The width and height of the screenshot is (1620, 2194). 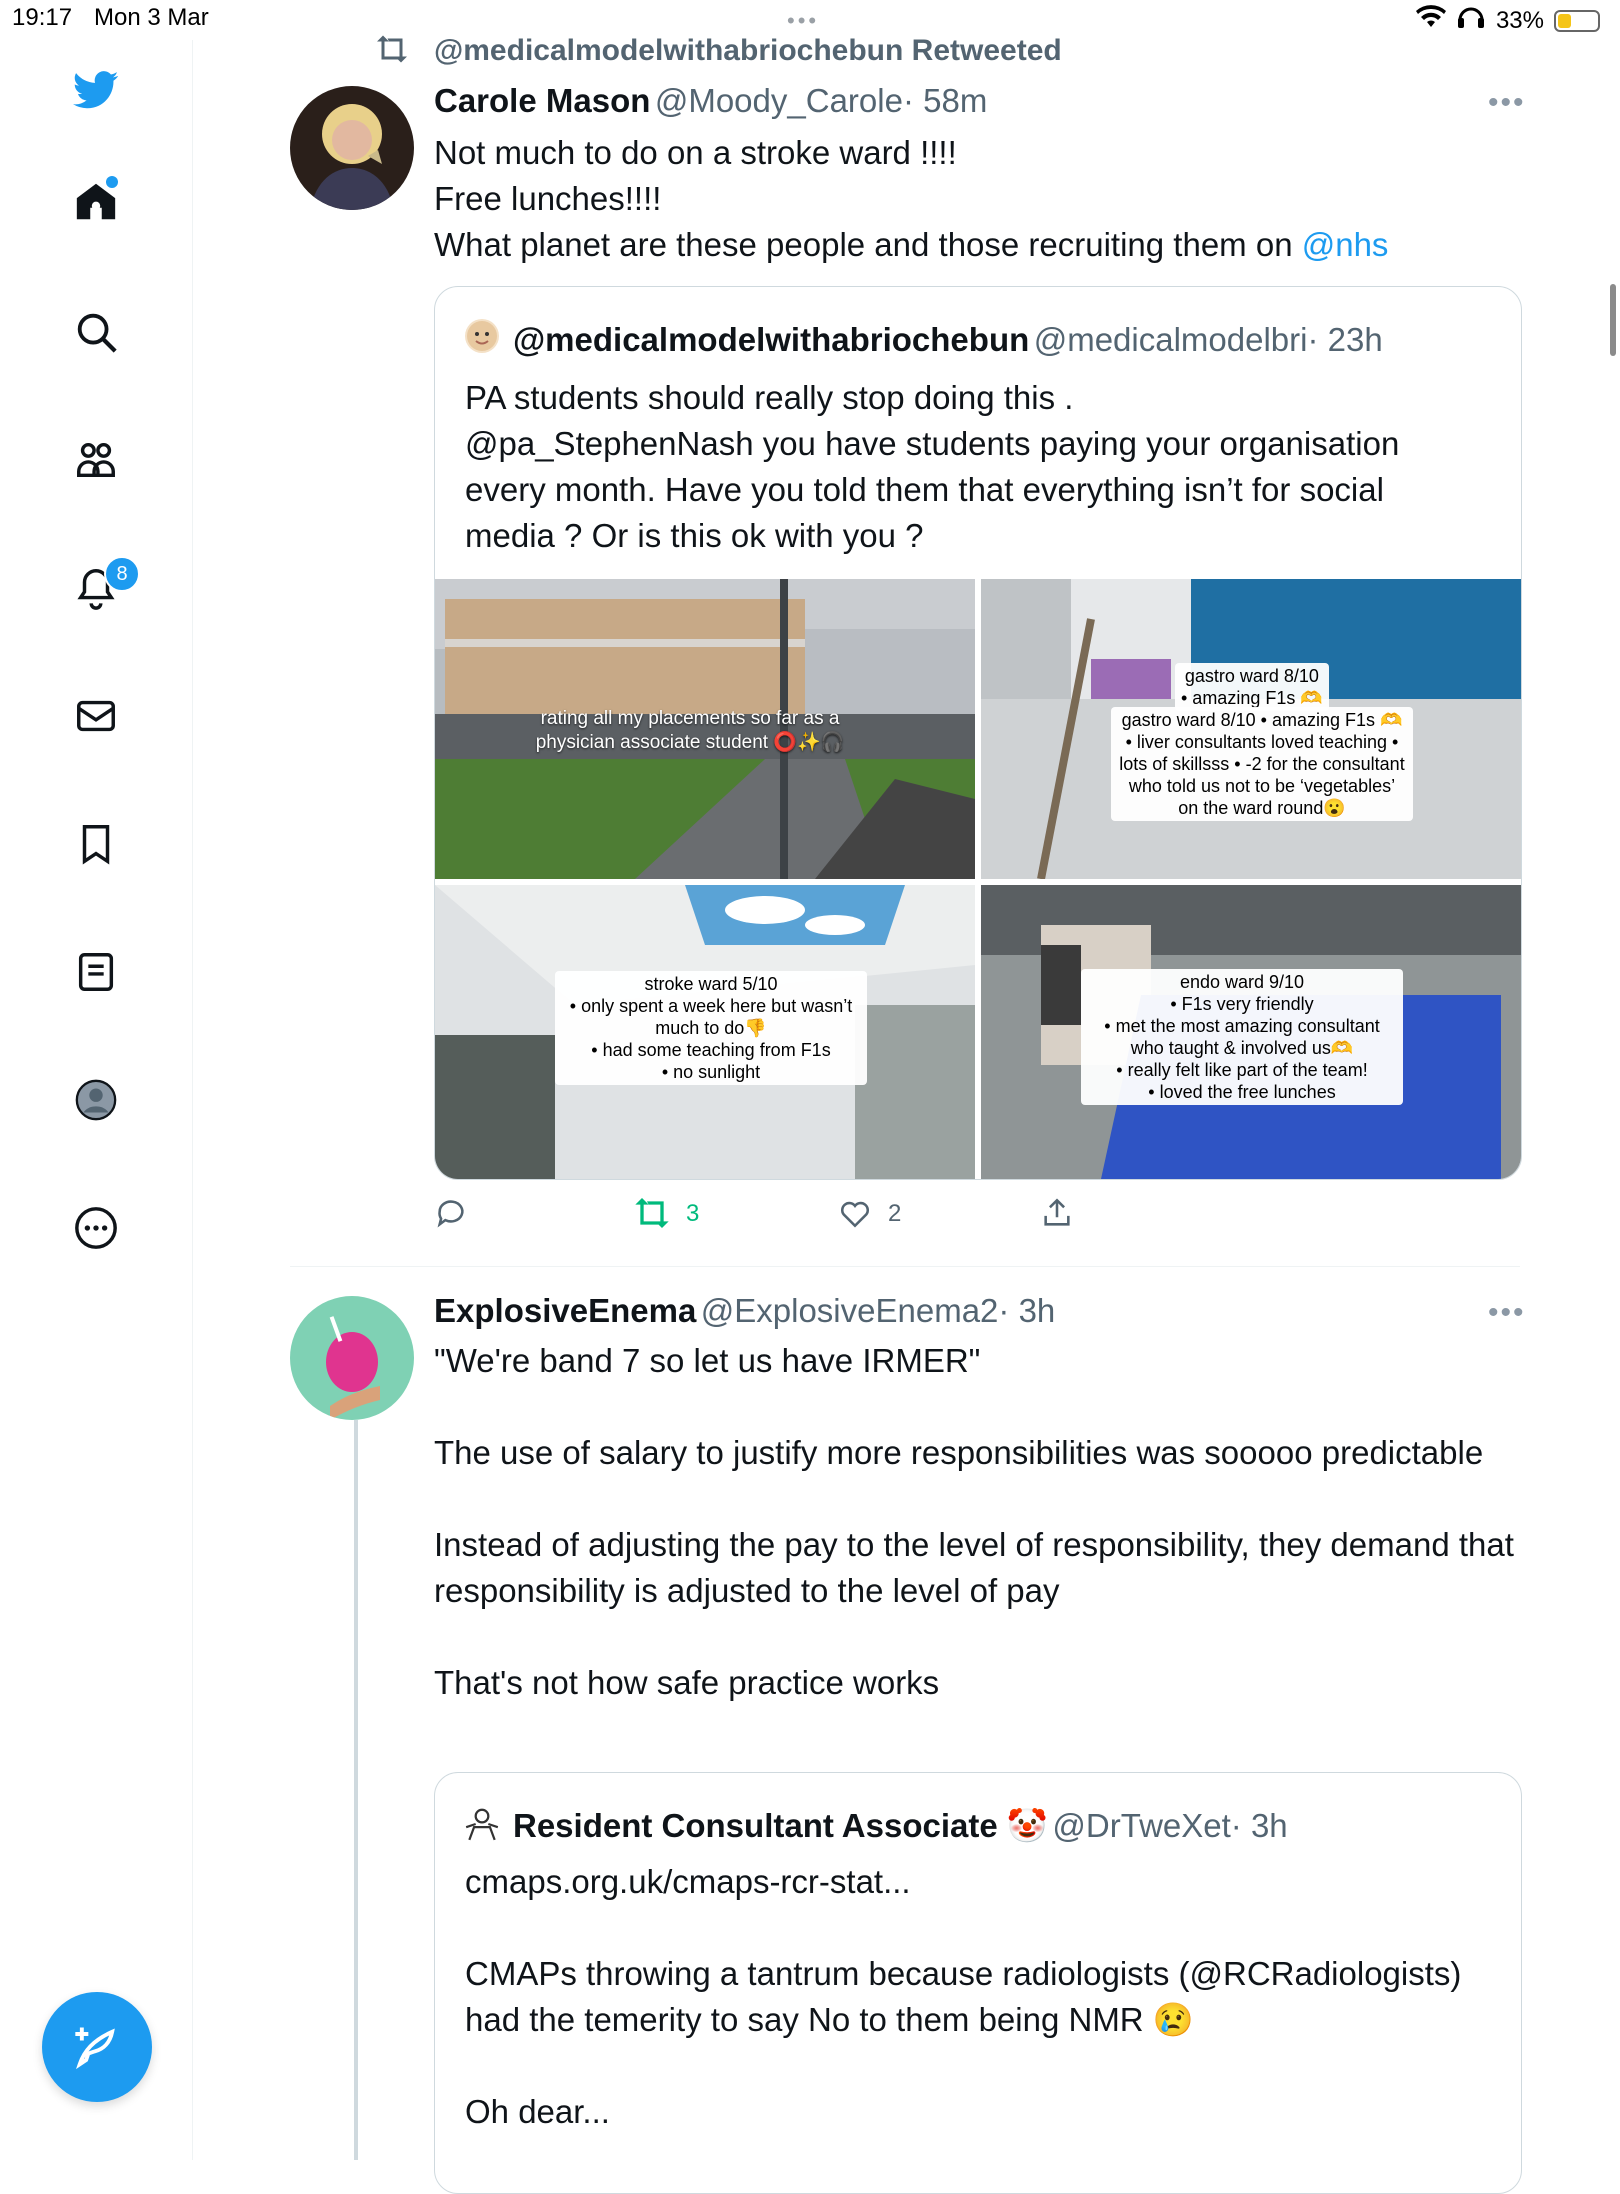 What do you see at coordinates (565, 1310) in the screenshot?
I see `author-name: ExplosiveEnema` at bounding box center [565, 1310].